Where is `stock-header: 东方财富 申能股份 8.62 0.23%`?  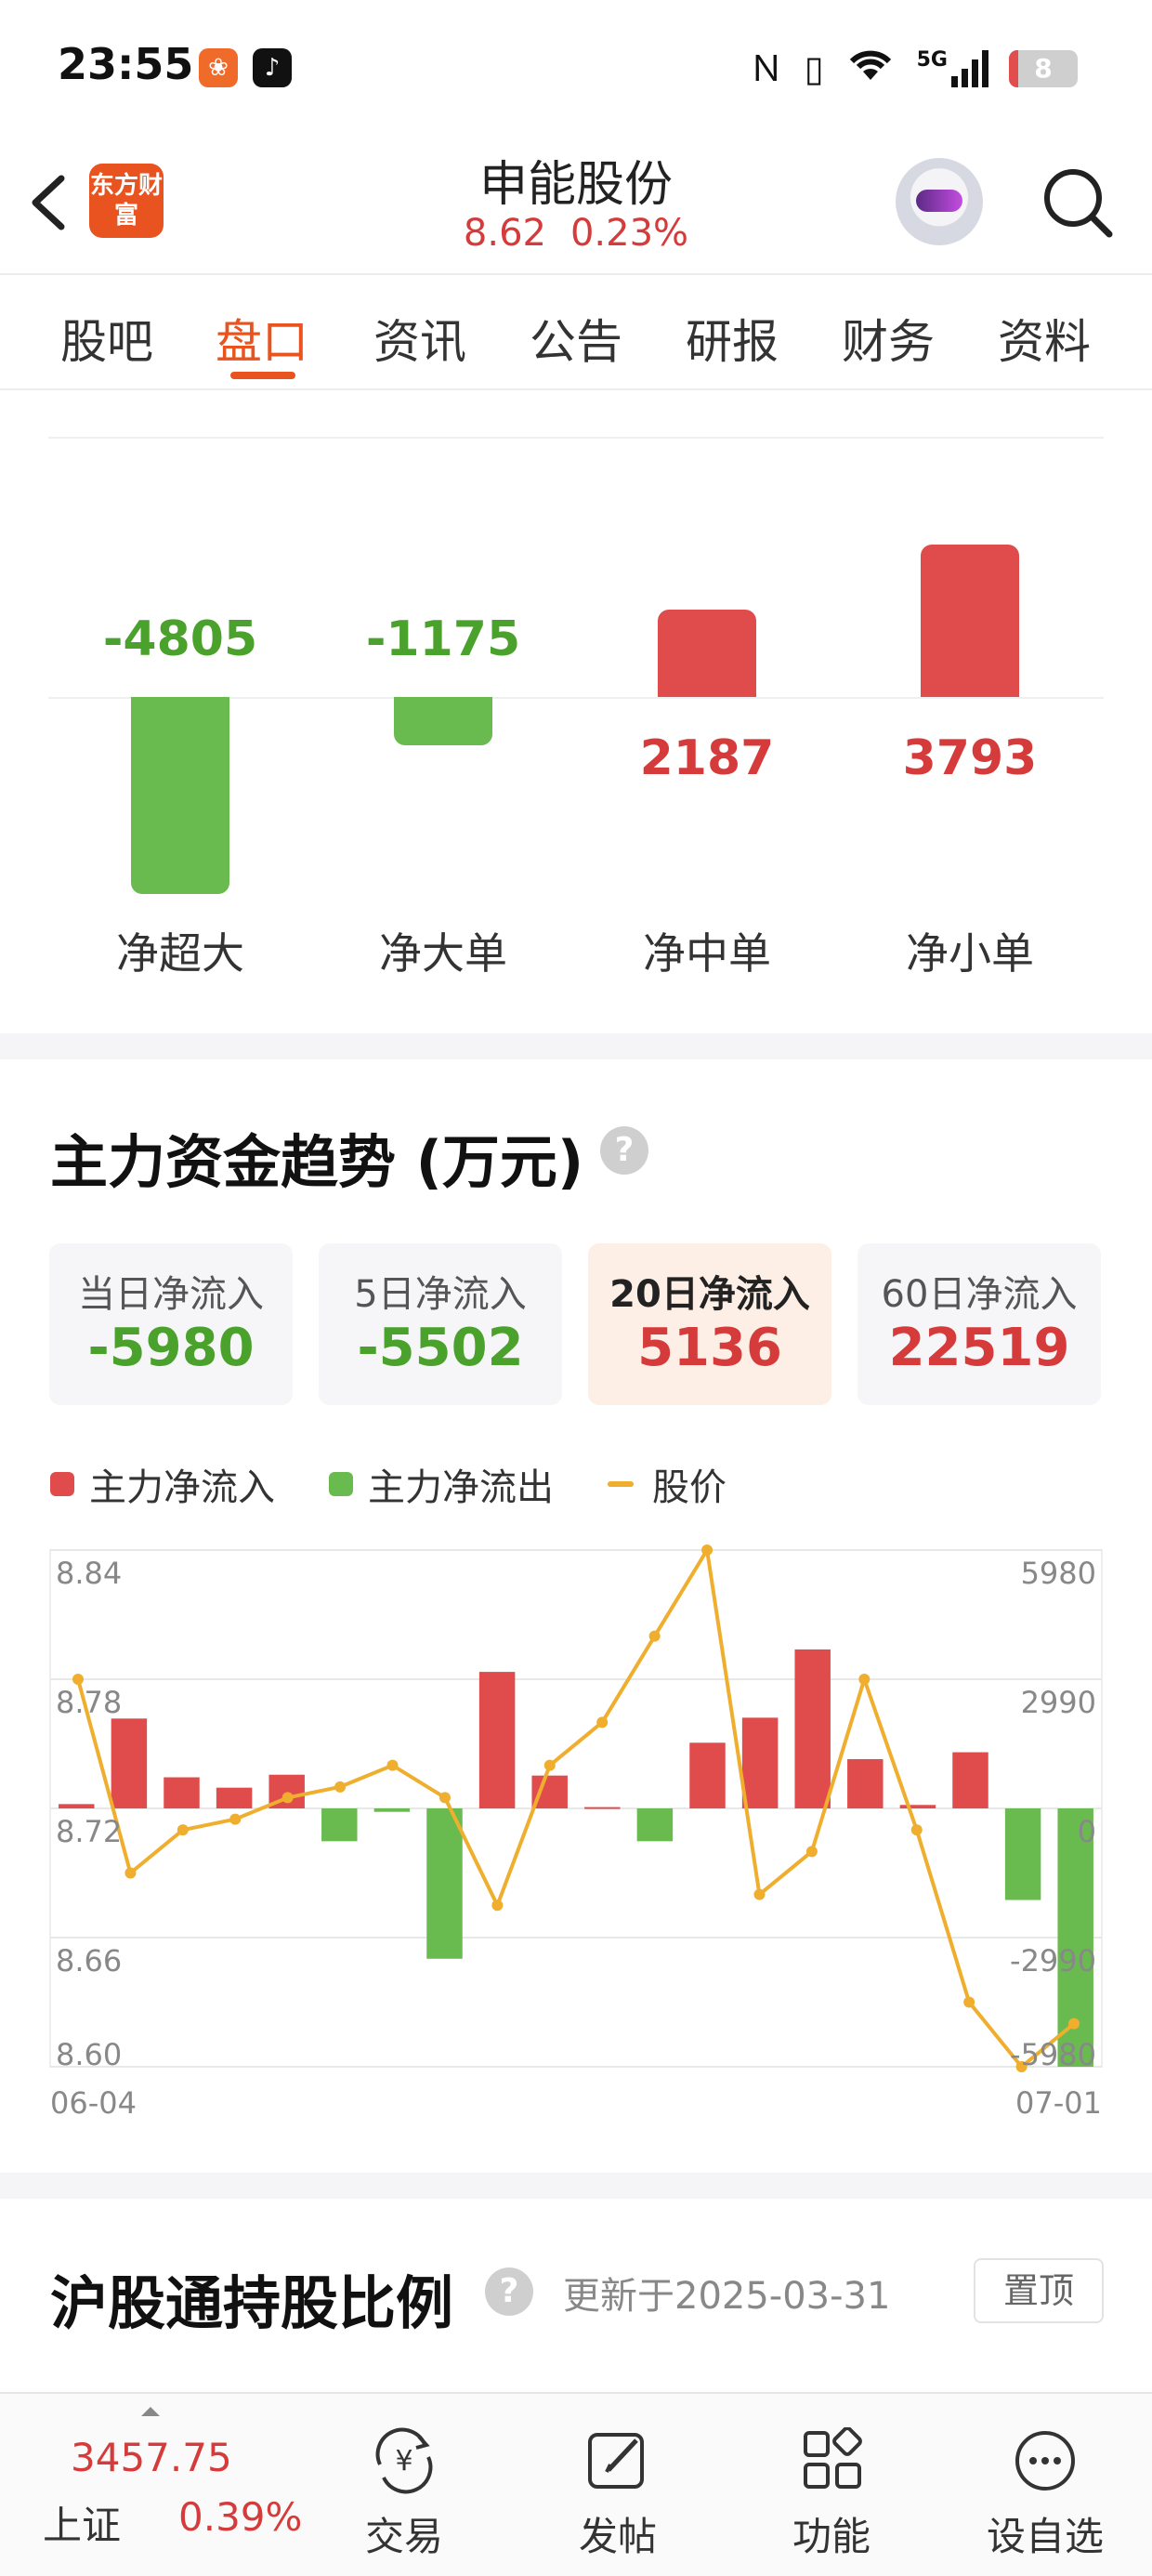
stock-header: 东方财富 申能股份 8.62 0.23% is located at coordinates (576, 207).